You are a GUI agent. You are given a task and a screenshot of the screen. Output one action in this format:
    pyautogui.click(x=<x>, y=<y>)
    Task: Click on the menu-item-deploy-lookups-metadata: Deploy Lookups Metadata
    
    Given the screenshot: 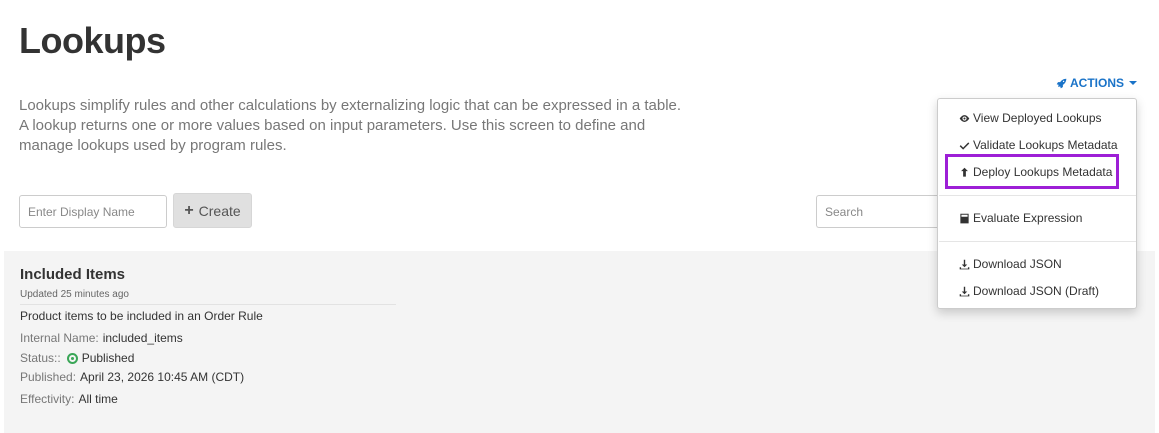 What is the action you would take?
    pyautogui.click(x=1035, y=172)
    